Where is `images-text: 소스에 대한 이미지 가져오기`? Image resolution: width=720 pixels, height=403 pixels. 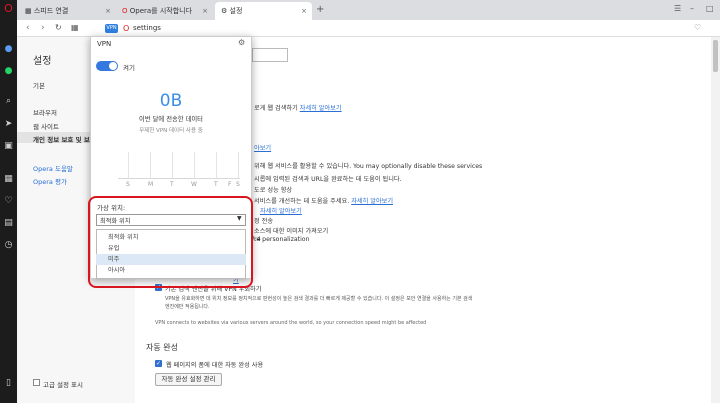
images-text: 소스에 대한 이미지 가져오기 is located at coordinates (291, 231).